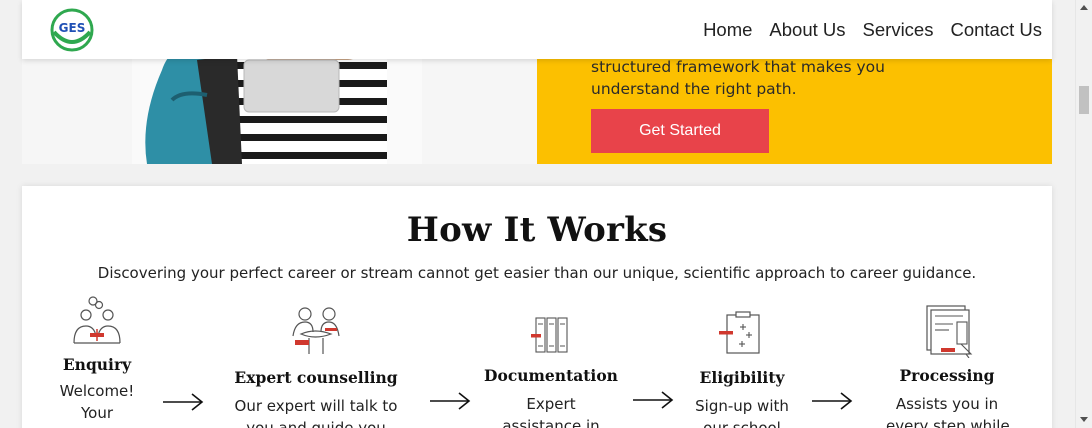 The image size is (1092, 428). Describe the element at coordinates (1084, 7) in the screenshot. I see `scroll-up-arrow-icon` at that location.